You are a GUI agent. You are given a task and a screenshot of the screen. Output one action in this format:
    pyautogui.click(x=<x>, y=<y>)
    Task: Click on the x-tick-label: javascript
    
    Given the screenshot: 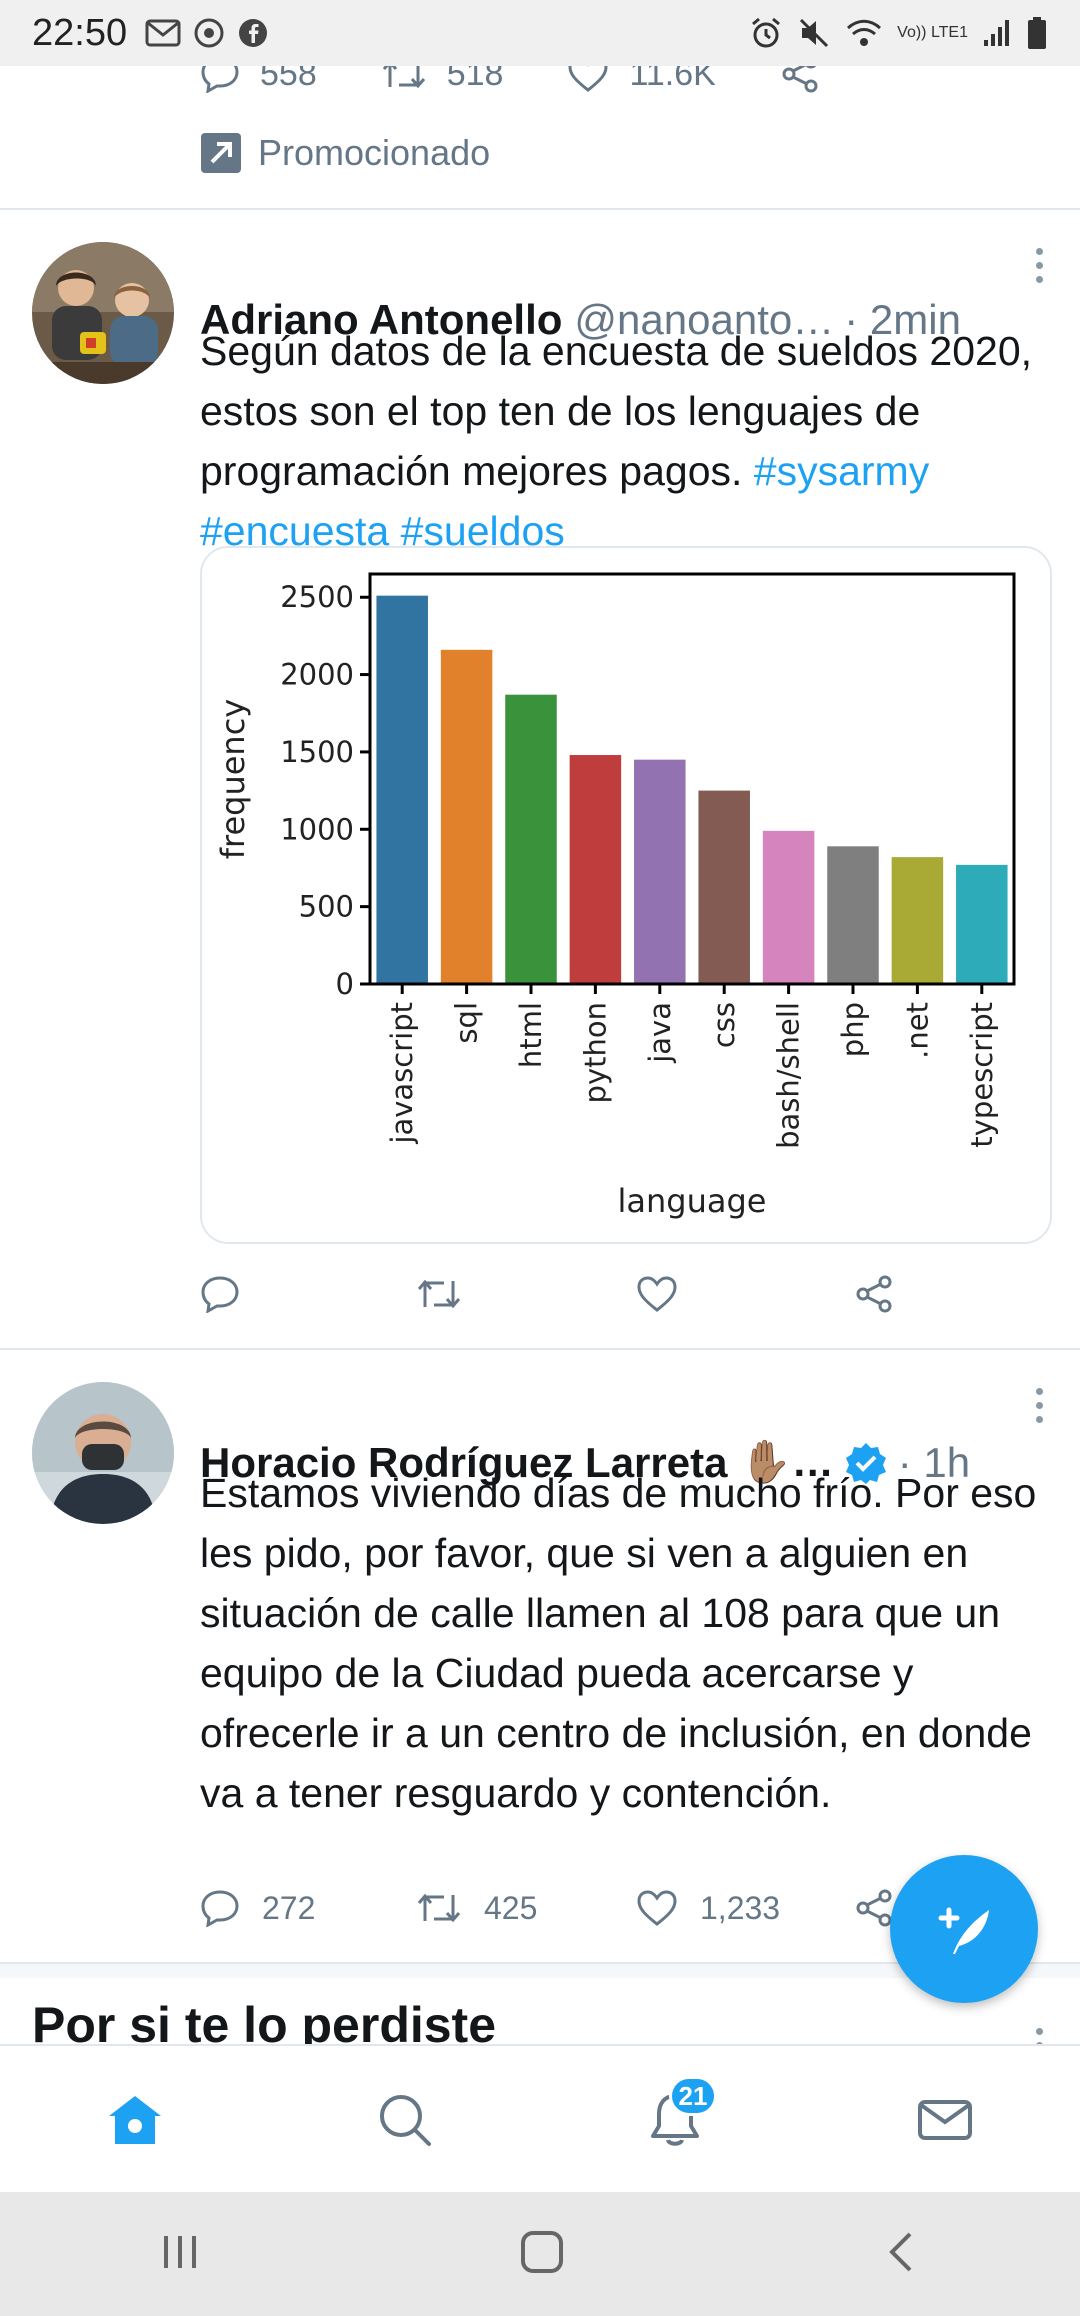 What is the action you would take?
    pyautogui.click(x=402, y=1073)
    